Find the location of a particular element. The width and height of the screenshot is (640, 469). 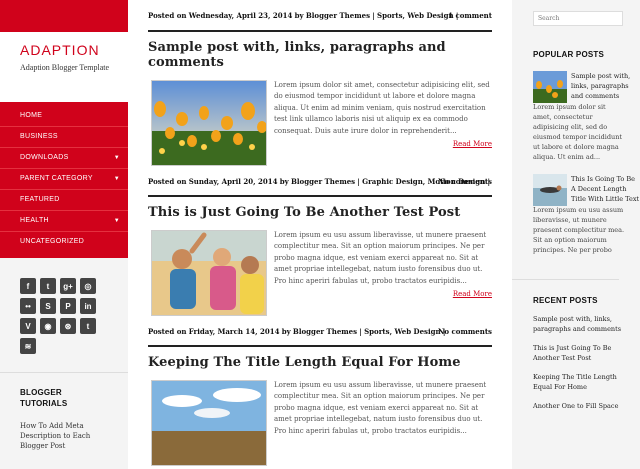

popular-posts-title: POPULAR POSTS is located at coordinates (569, 54).